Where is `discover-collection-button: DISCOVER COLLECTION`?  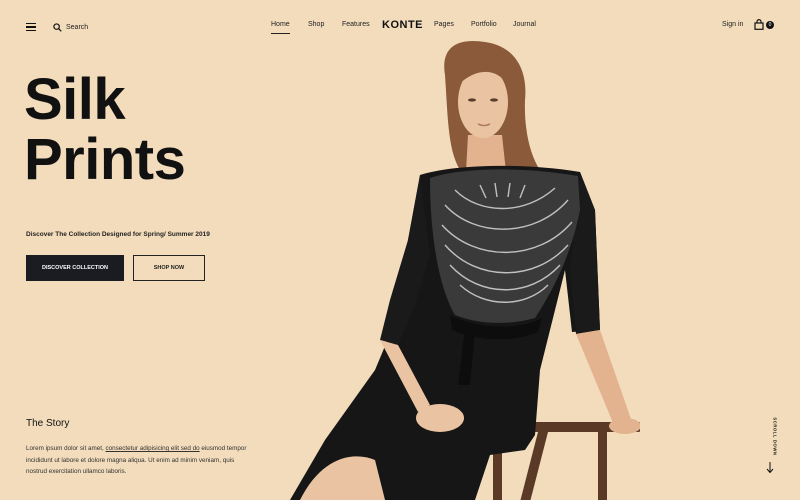 discover-collection-button: DISCOVER COLLECTION is located at coordinates (75, 268).